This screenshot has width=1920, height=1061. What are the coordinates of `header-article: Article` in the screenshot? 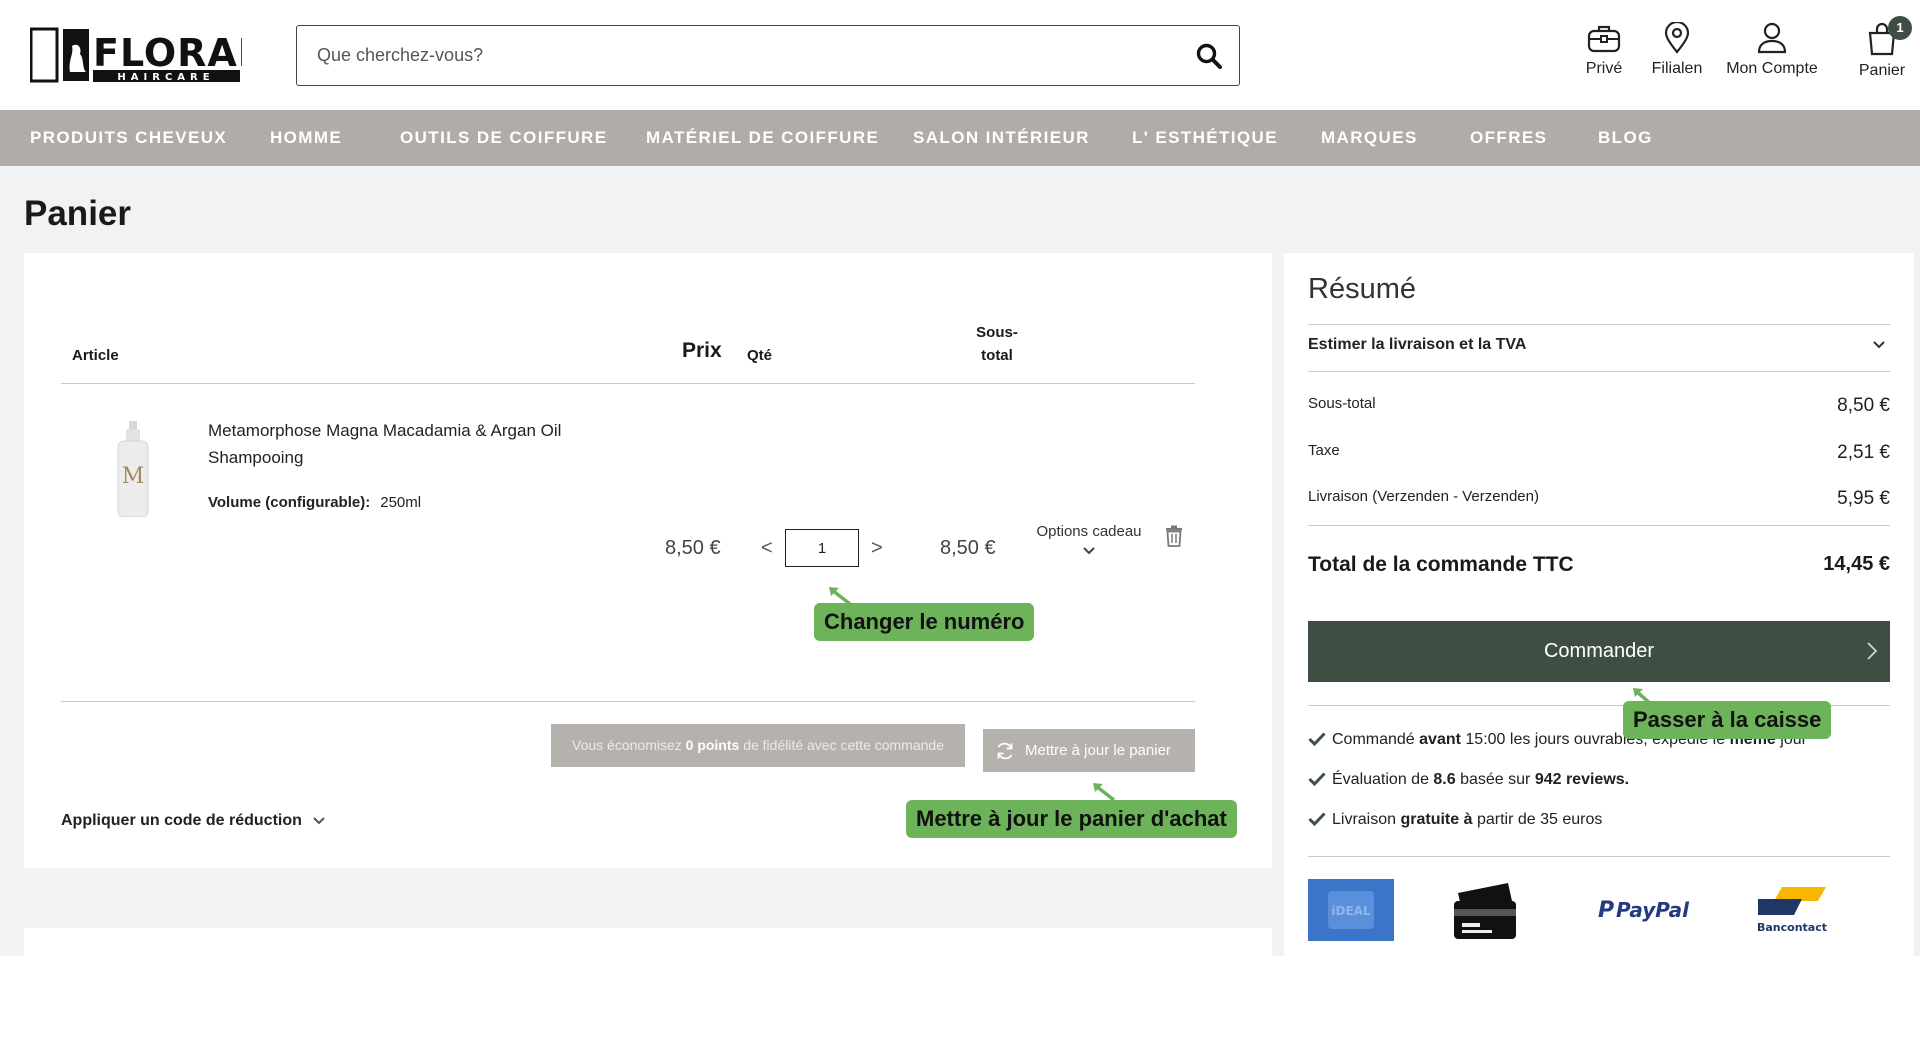 It's located at (95, 355).